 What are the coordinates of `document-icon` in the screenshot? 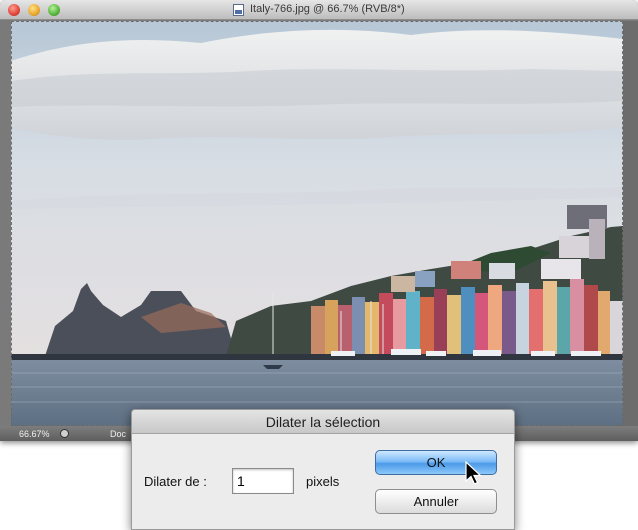 It's located at (238, 10).